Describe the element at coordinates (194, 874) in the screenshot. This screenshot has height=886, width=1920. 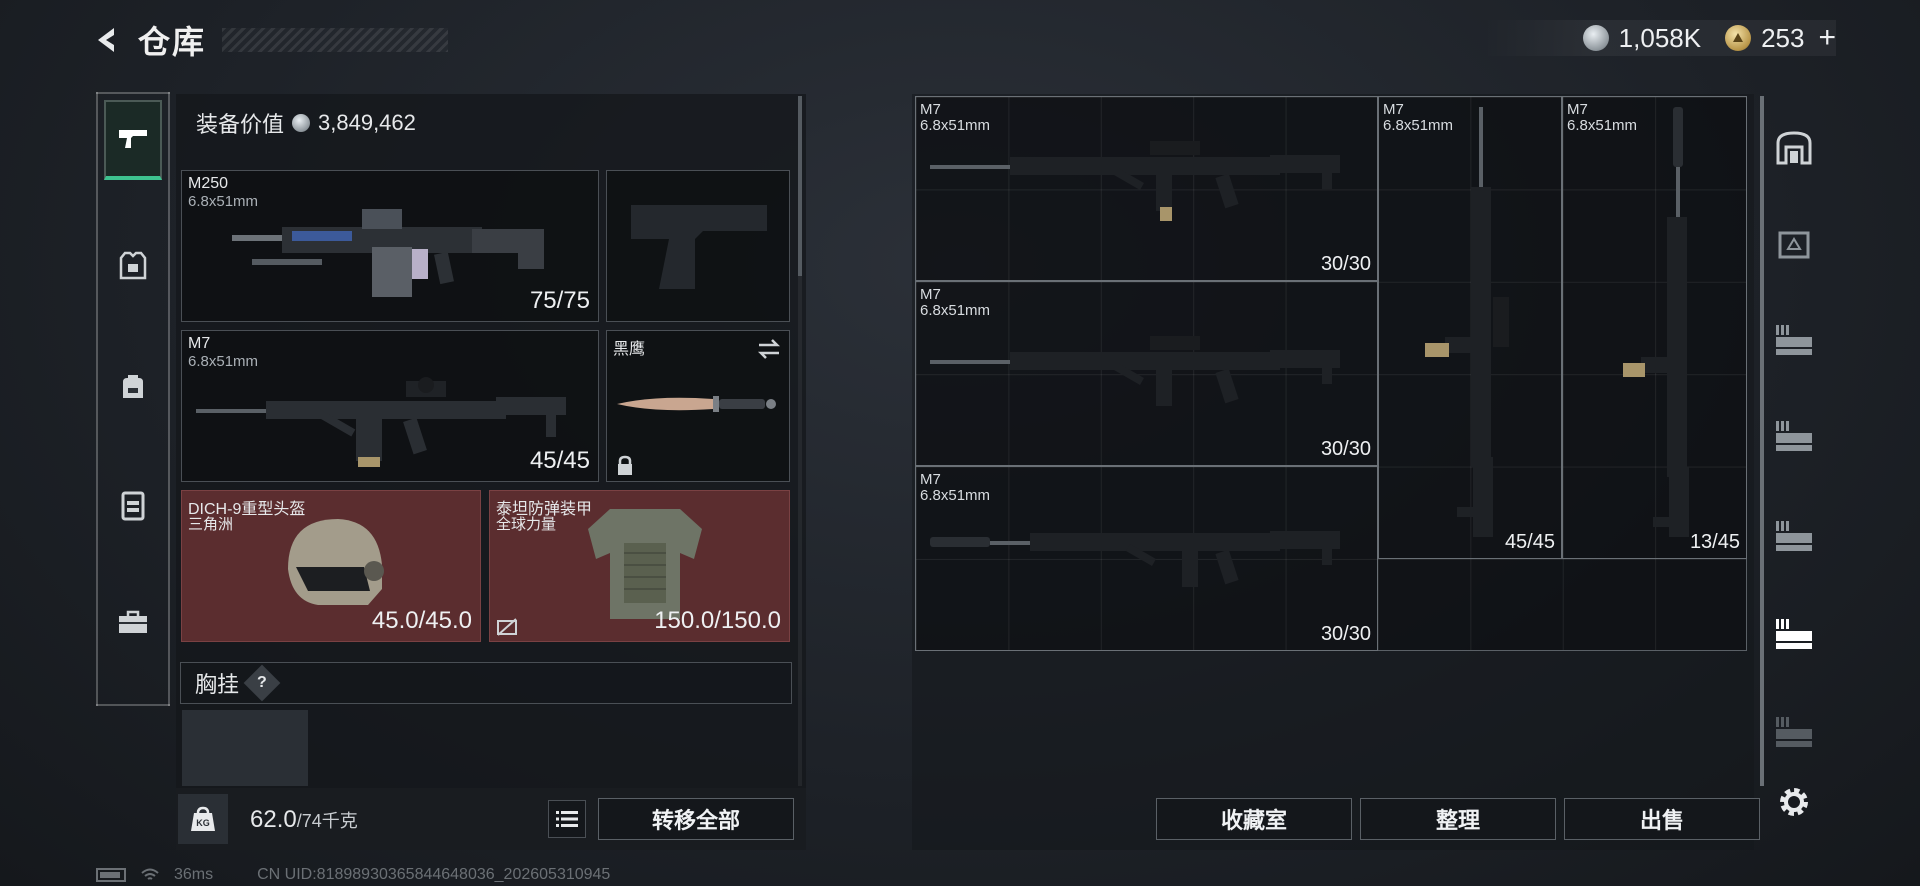
I see `ping-value: 36ms` at that location.